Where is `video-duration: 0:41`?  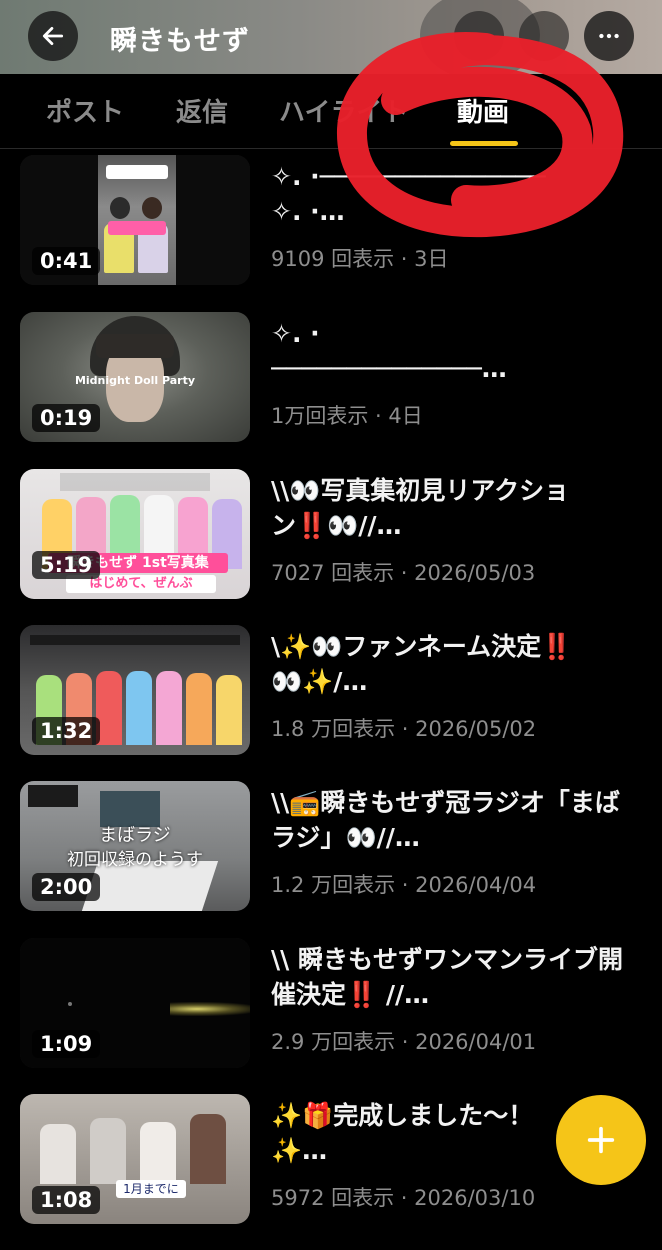 video-duration: 0:41 is located at coordinates (66, 261).